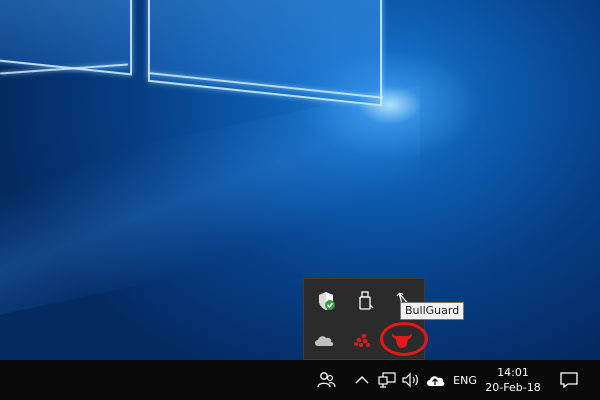 The image size is (600, 400). What do you see at coordinates (432, 311) in the screenshot?
I see `bullguard-tooltip: BullGuard` at bounding box center [432, 311].